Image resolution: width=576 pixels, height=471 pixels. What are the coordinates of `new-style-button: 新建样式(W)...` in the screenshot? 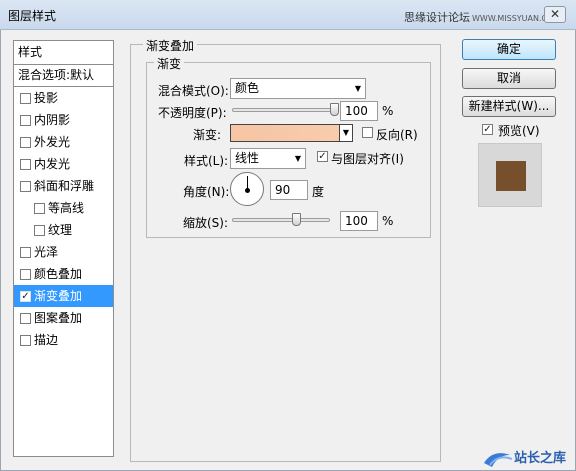 It's located at (509, 106).